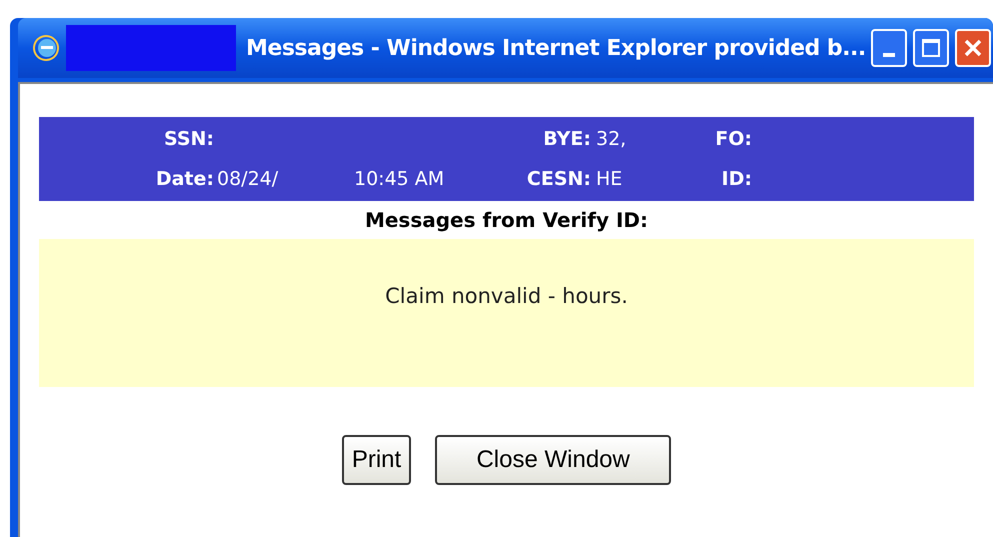 This screenshot has height=537, width=993. Describe the element at coordinates (247, 179) in the screenshot. I see `field-value: 08/24/` at that location.